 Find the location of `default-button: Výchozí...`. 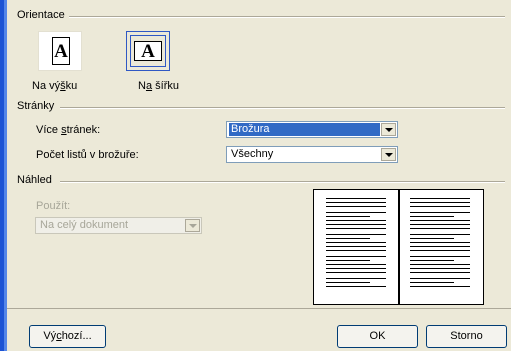

default-button: Výchozí... is located at coordinates (67, 336).